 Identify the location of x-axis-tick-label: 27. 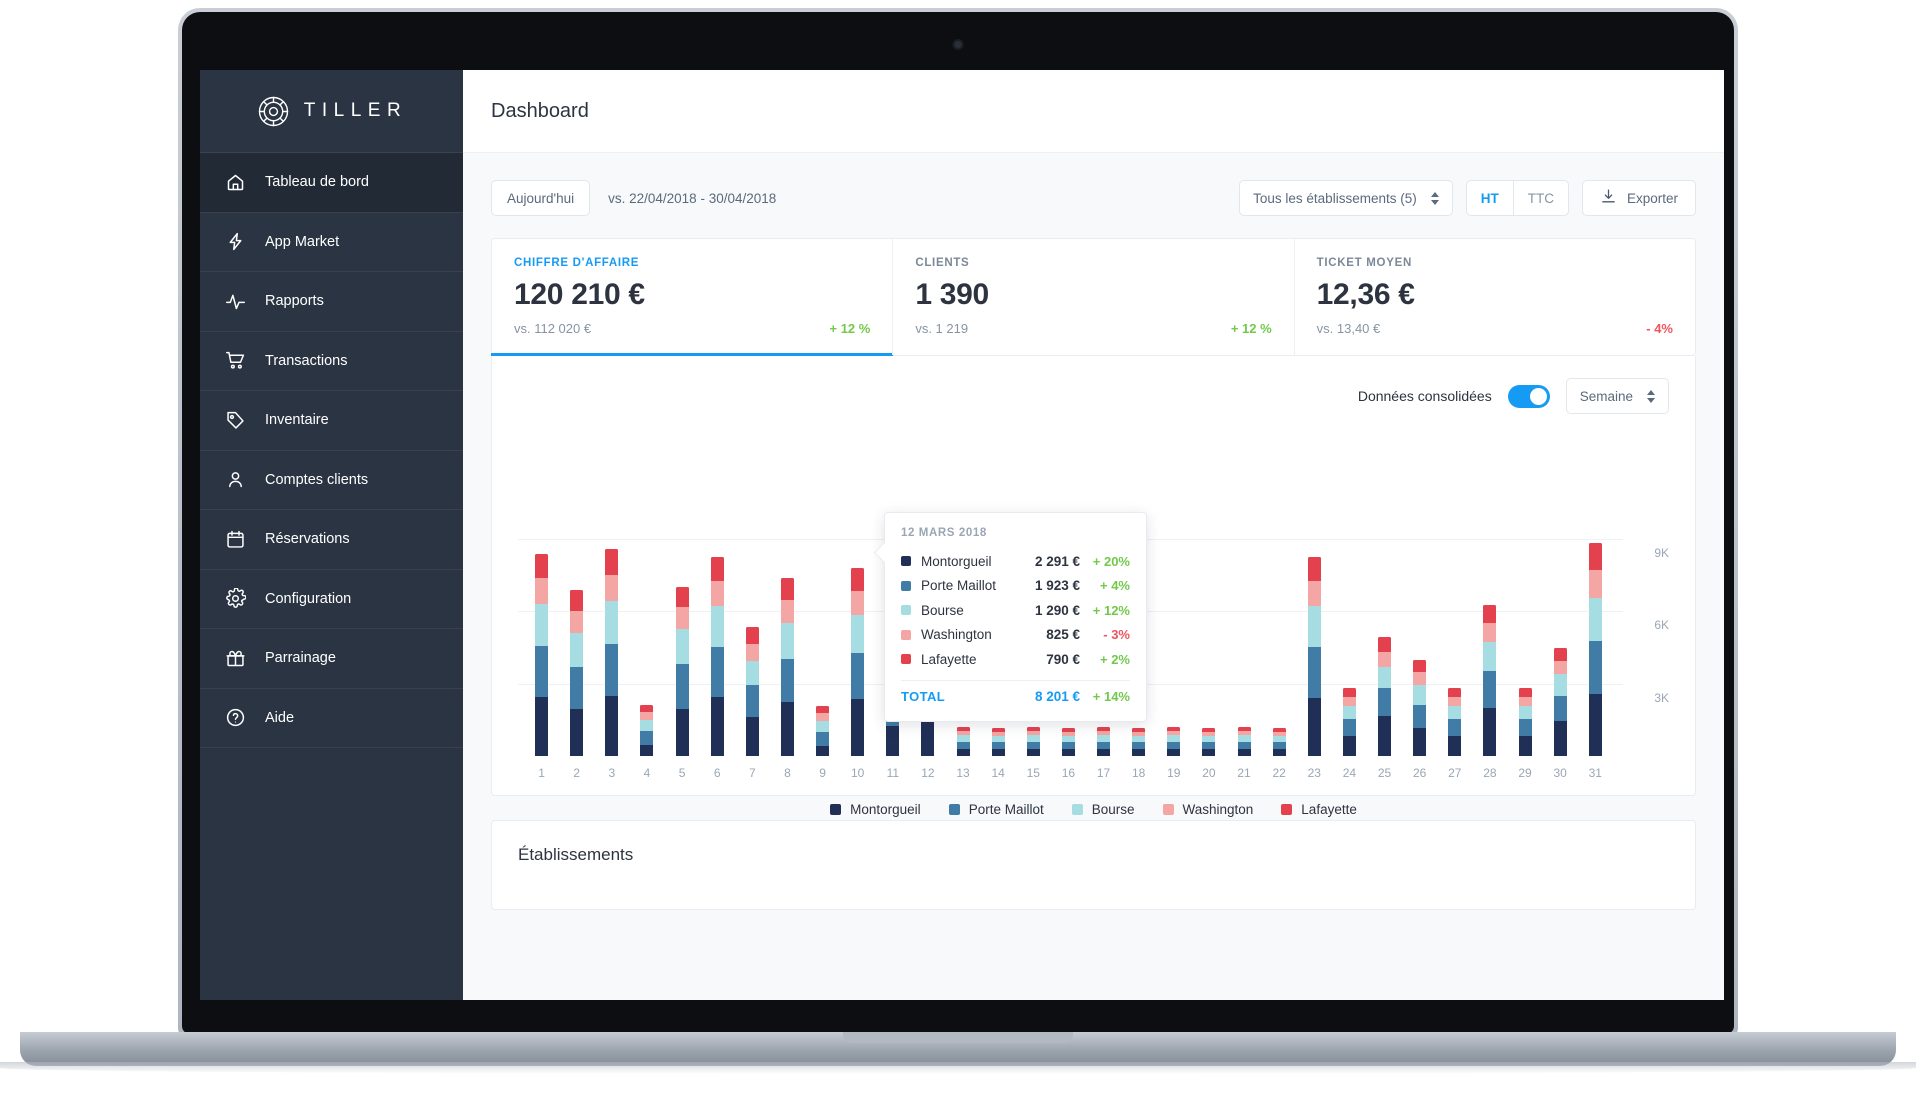
(1455, 773).